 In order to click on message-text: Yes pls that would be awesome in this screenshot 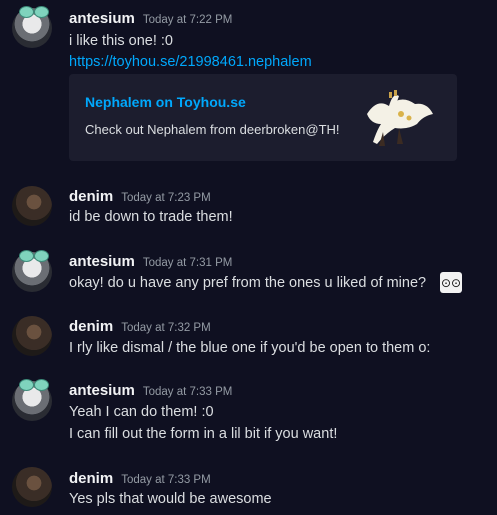, I will do `click(170, 499)`.